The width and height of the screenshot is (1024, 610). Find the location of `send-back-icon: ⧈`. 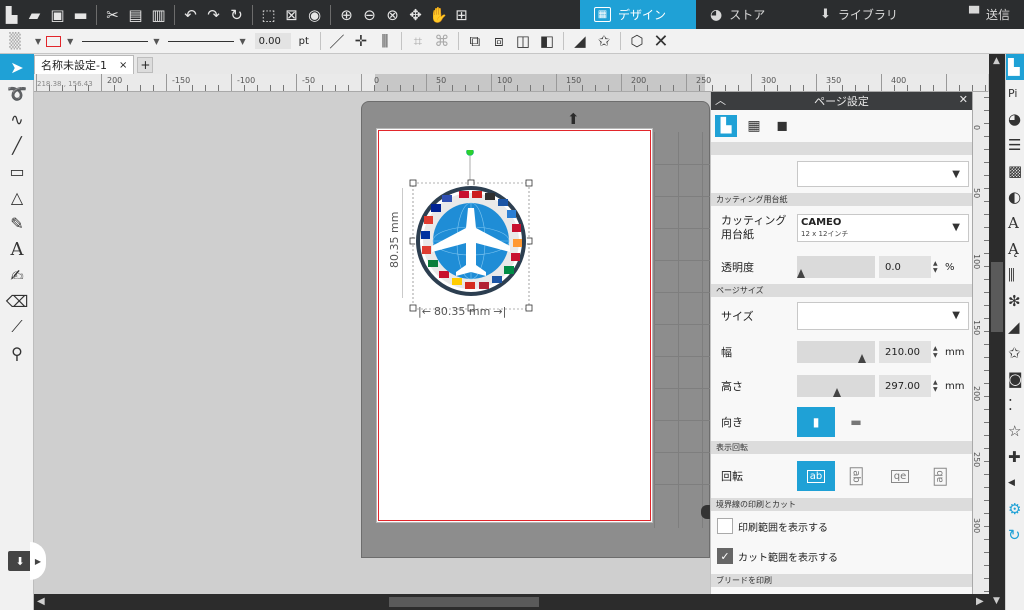

send-back-icon: ⧈ is located at coordinates (499, 41).